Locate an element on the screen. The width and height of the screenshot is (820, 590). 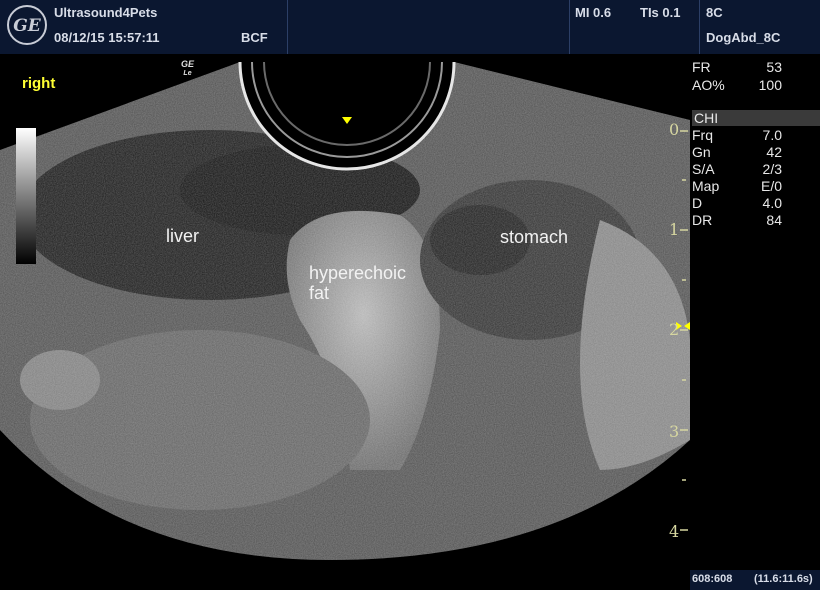
depth-label: 4 is located at coordinates (674, 531).